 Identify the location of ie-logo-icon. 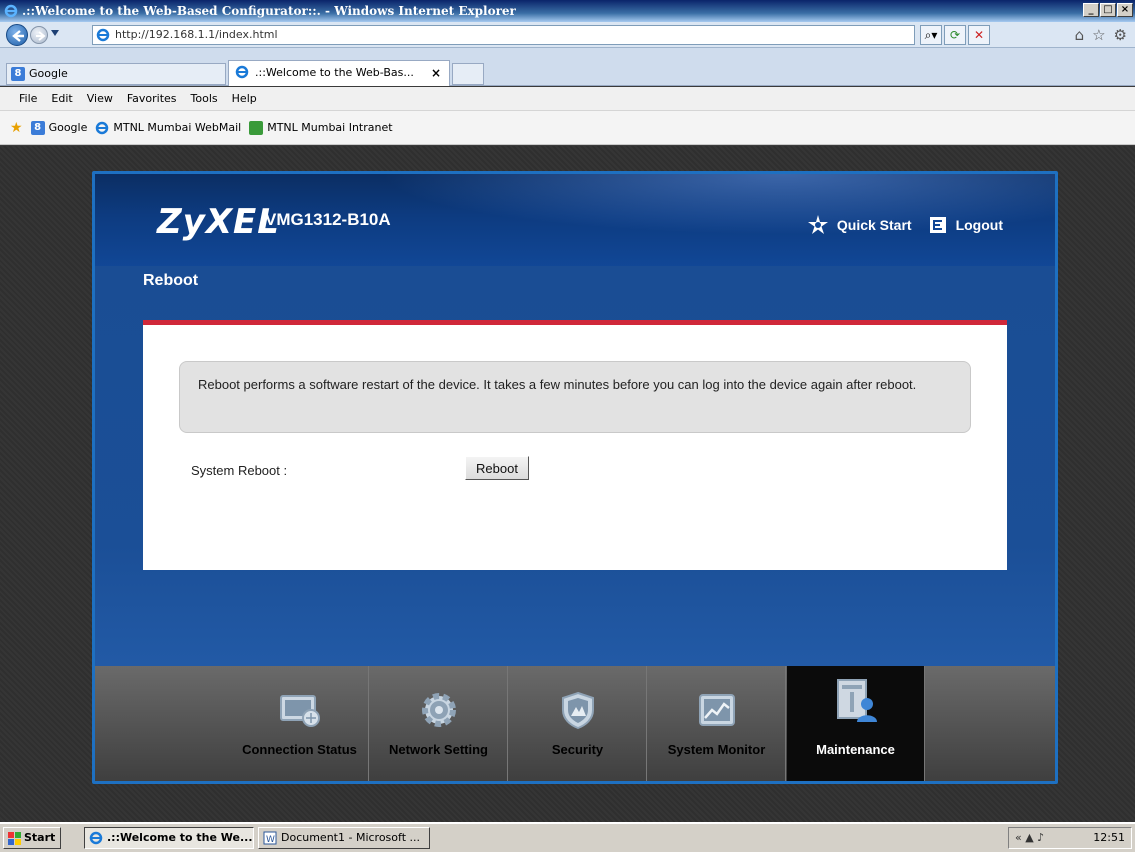
(11, 11).